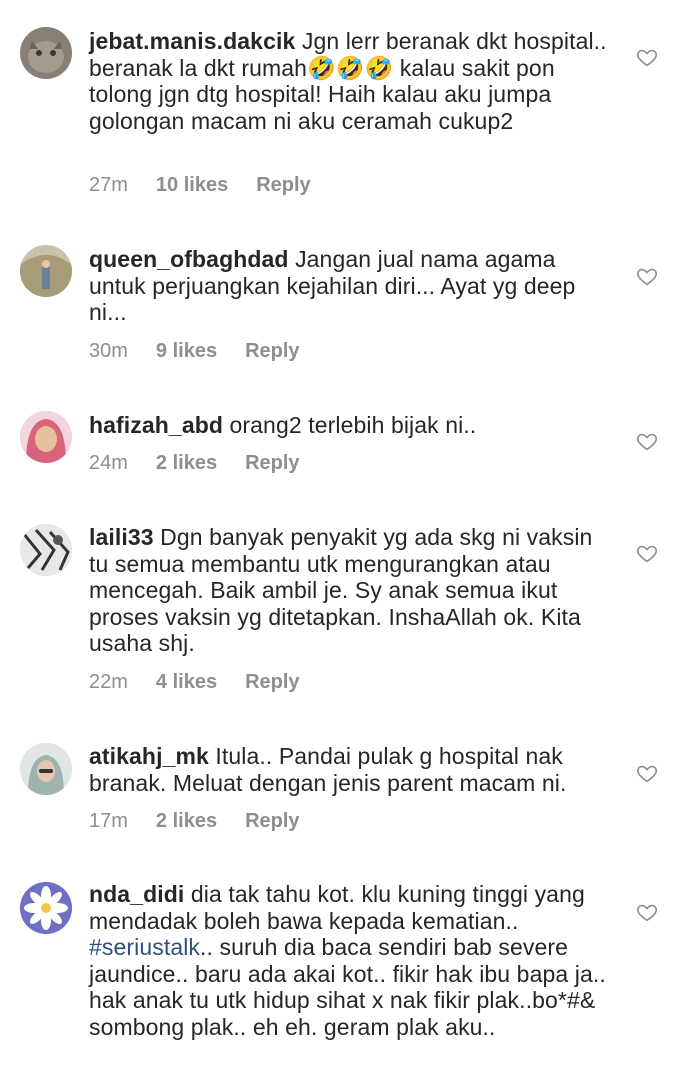  I want to click on comment-meta: 22m 4 likes Reply, so click(194, 682).